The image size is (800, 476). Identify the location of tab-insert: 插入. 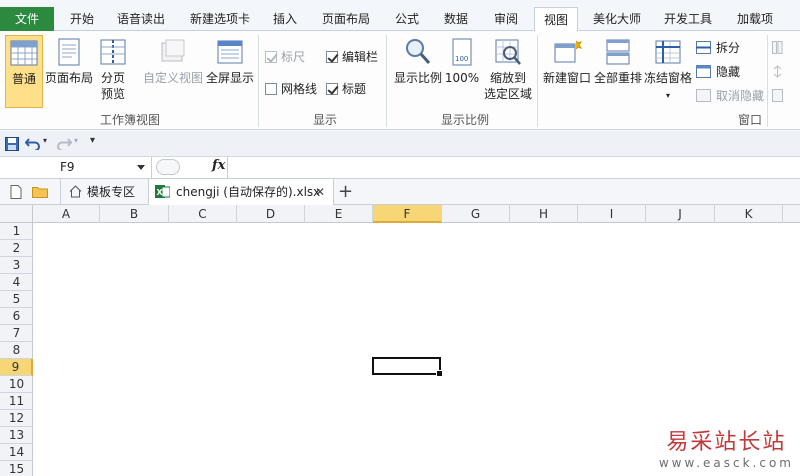
(285, 19).